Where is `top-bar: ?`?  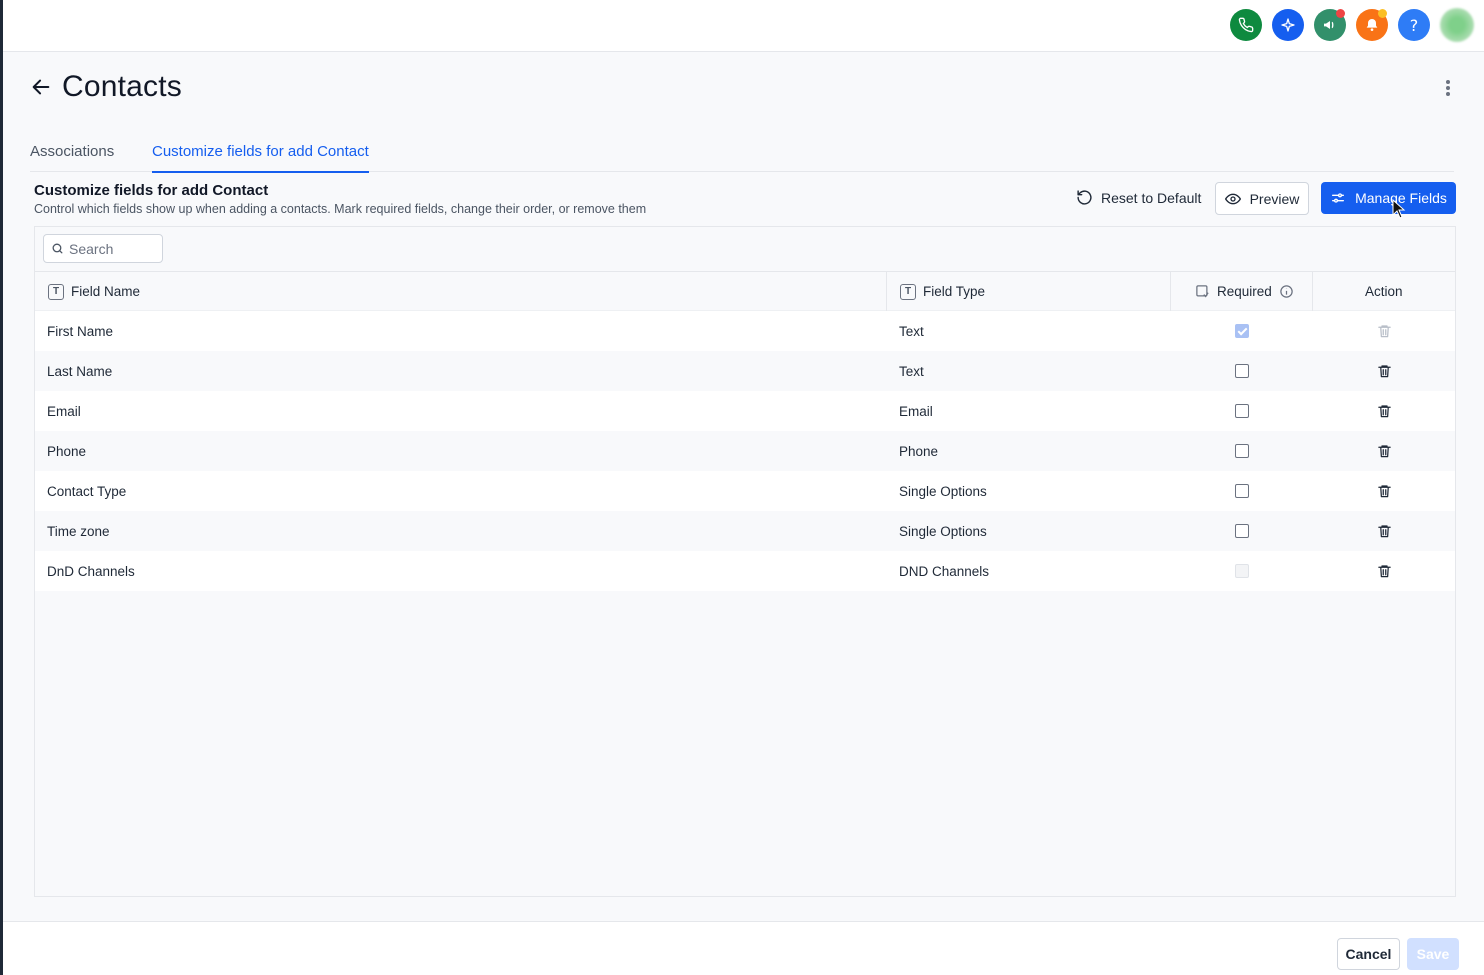
top-bar: ? is located at coordinates (743, 26).